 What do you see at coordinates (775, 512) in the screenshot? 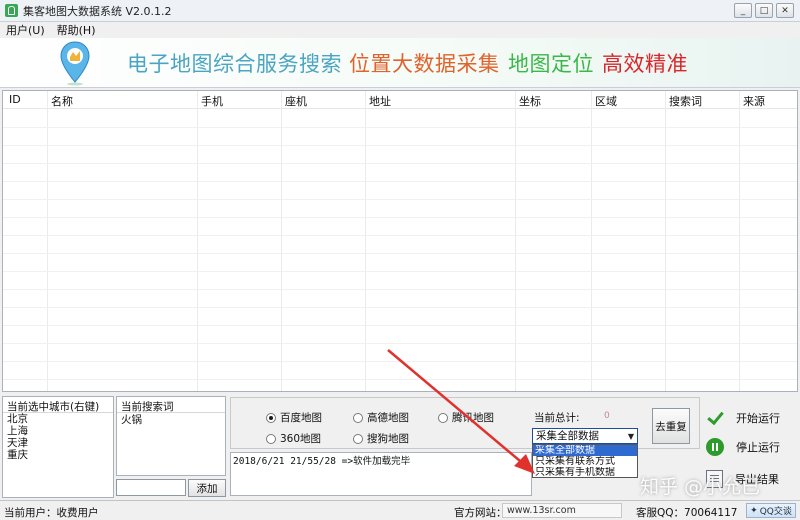
I see `qq-chat-label: QQ交谈` at bounding box center [775, 512].